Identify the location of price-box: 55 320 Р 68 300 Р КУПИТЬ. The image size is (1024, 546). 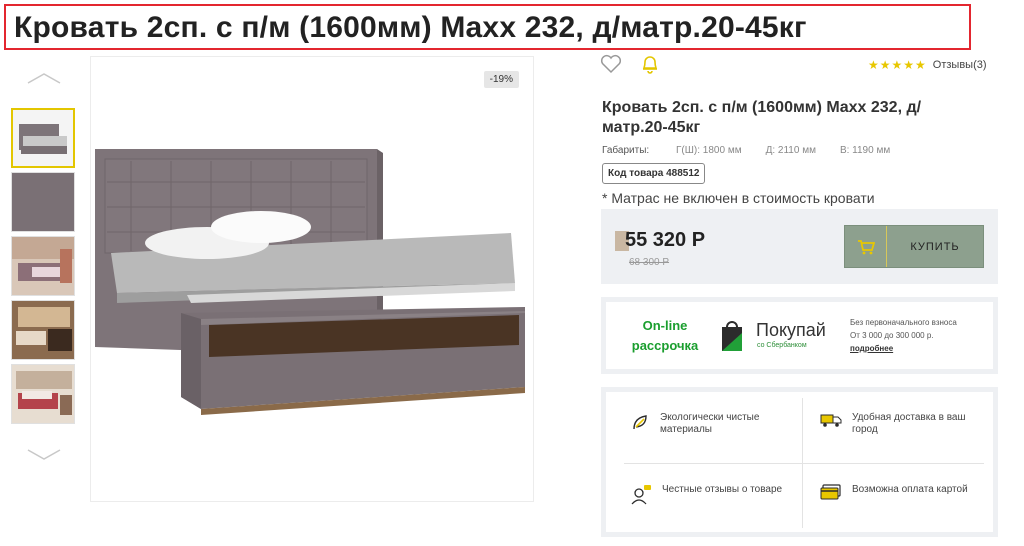
(799, 246).